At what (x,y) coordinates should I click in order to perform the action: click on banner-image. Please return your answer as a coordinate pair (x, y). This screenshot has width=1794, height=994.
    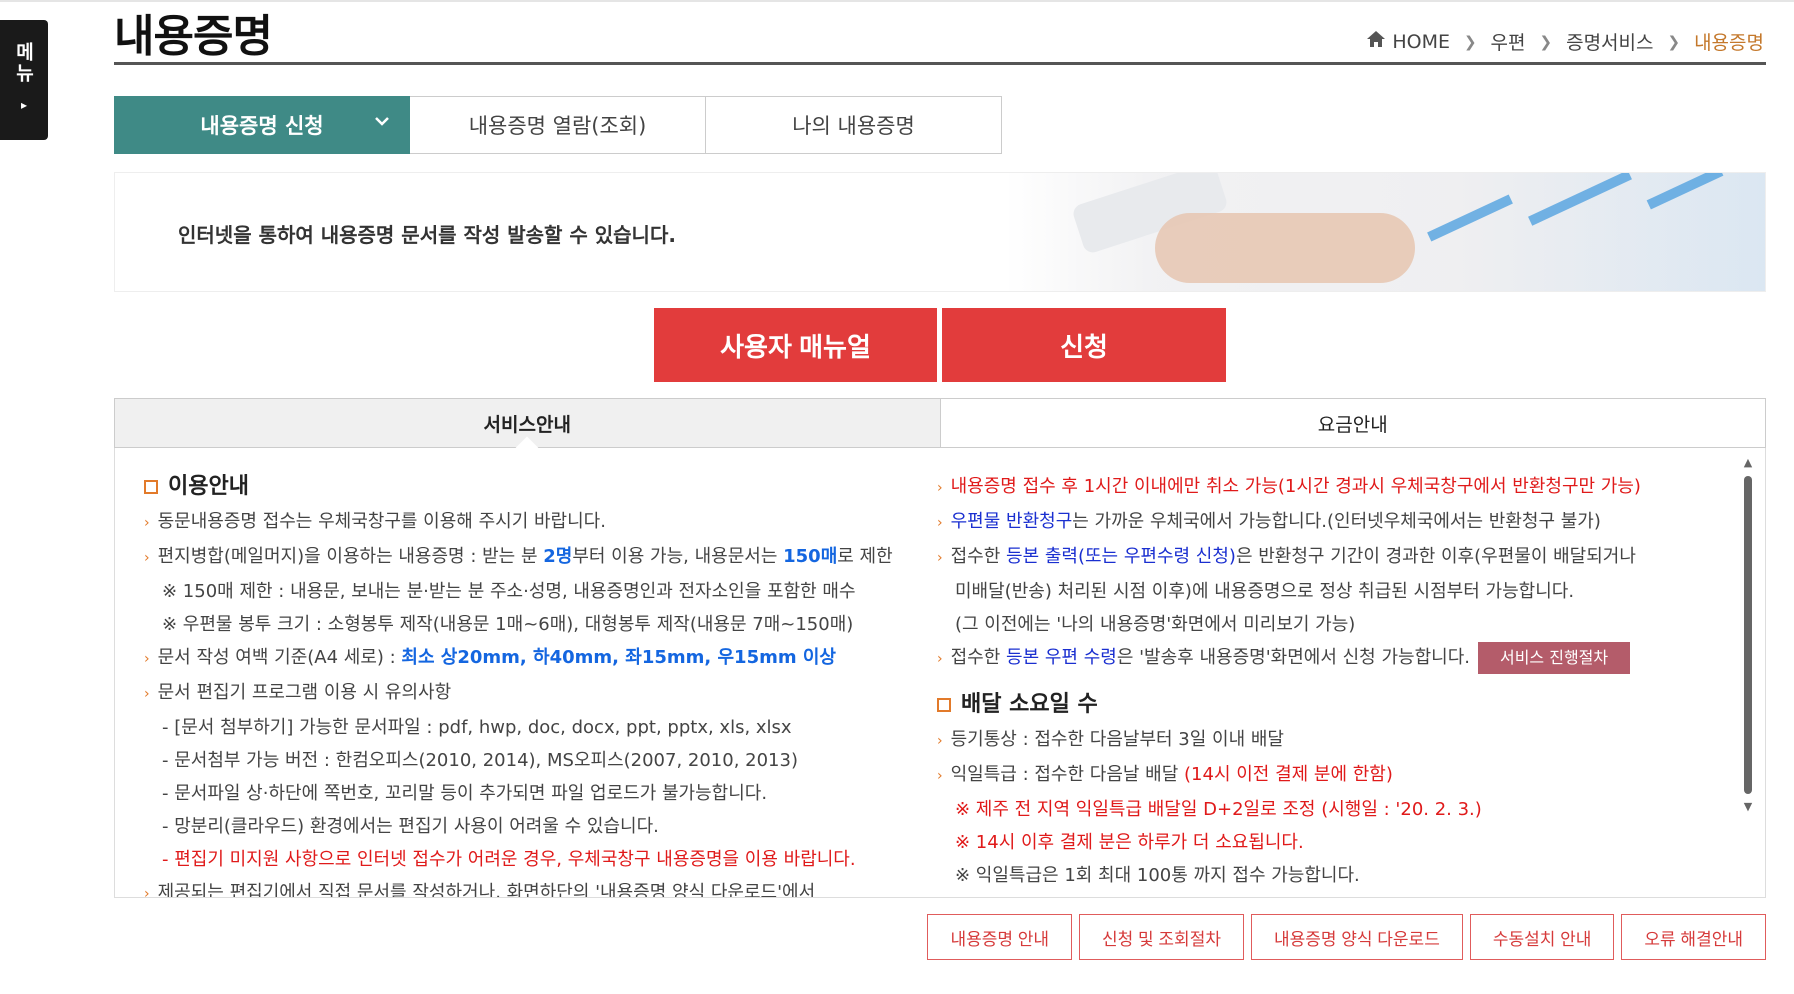
    Looking at the image, I should click on (1385, 232).